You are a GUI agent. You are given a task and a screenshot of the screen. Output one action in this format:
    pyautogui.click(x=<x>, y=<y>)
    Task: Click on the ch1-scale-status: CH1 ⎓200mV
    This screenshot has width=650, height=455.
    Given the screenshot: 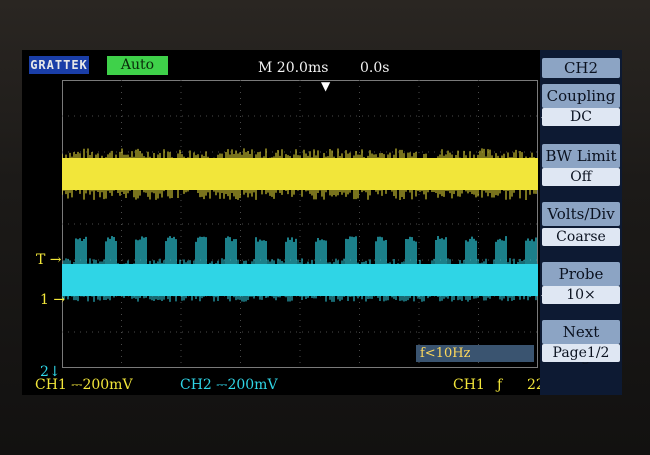 What is the action you would take?
    pyautogui.click(x=84, y=385)
    